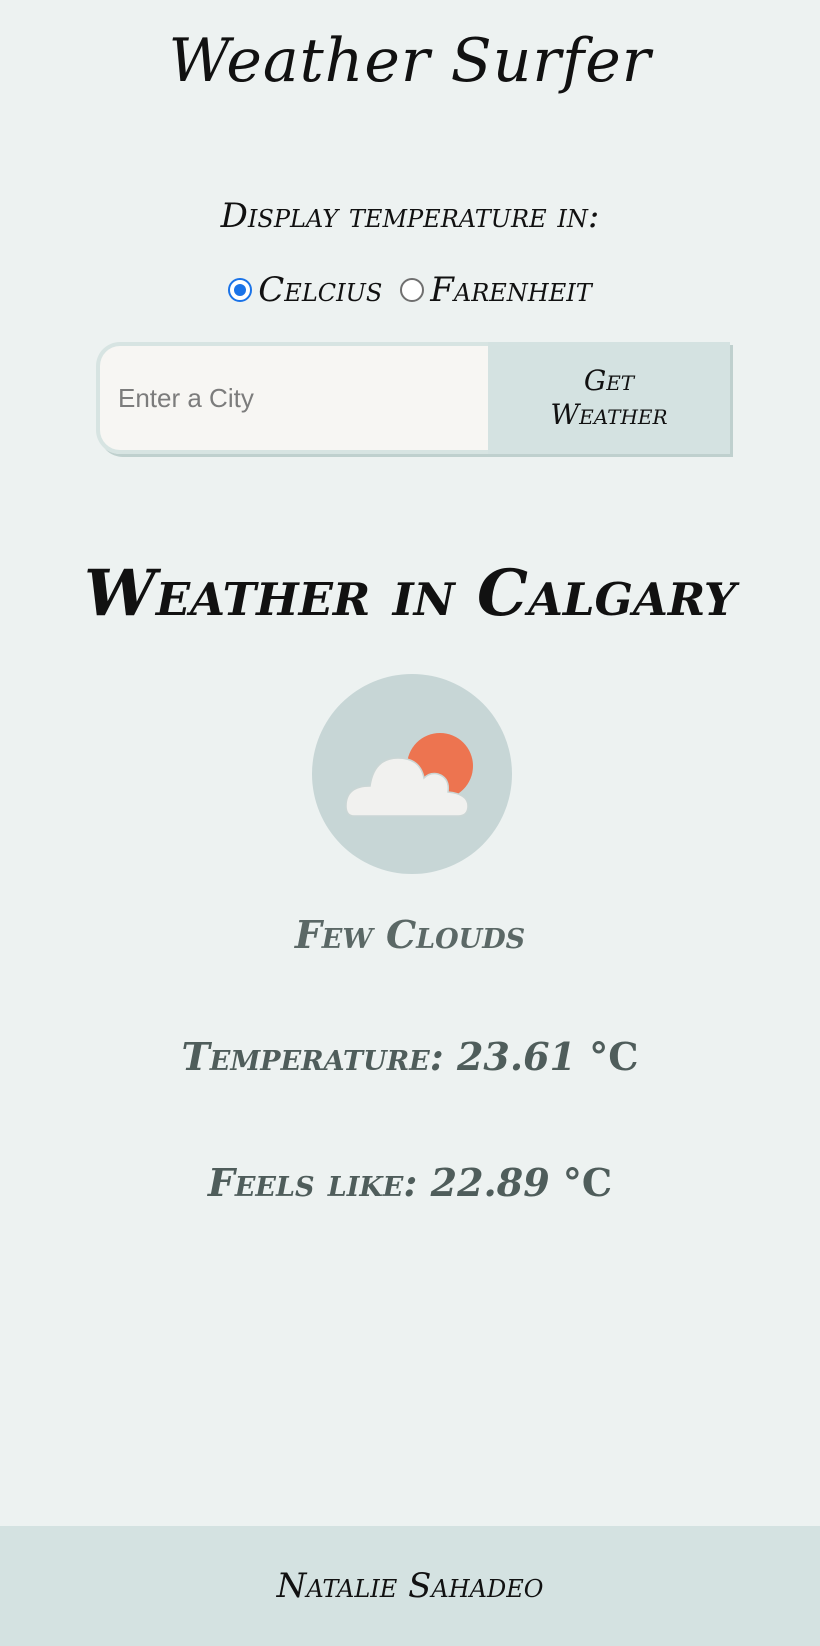 Image resolution: width=820 pixels, height=1646 pixels. I want to click on weather-heading: Weather in Calgary, so click(410, 593).